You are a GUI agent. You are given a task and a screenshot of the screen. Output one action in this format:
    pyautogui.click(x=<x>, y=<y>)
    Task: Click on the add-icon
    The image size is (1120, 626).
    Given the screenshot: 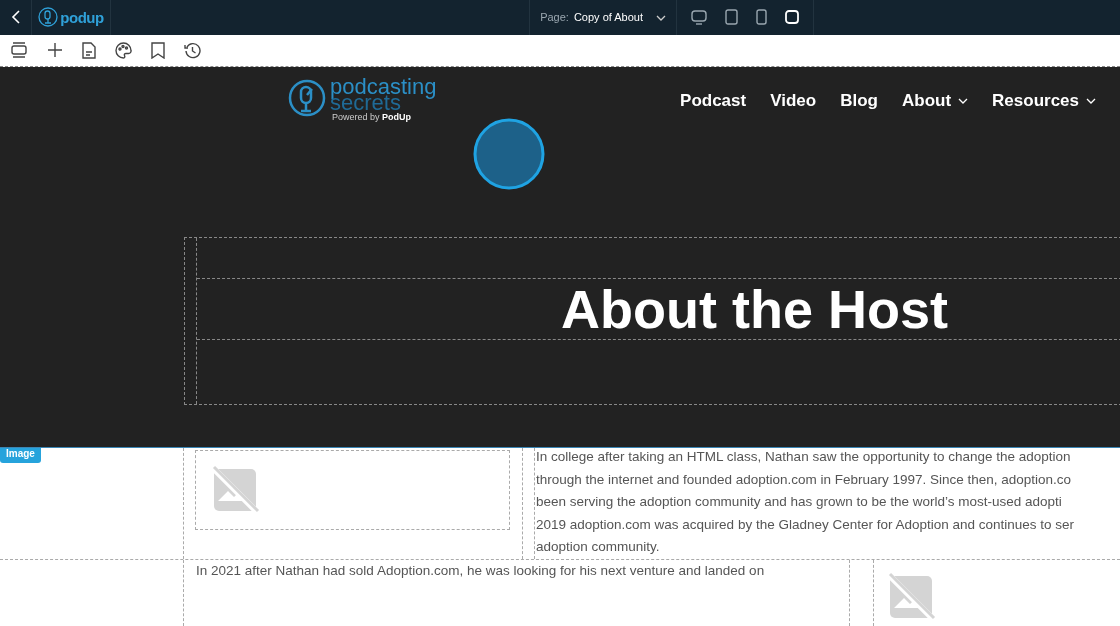 What is the action you would take?
    pyautogui.click(x=55, y=50)
    